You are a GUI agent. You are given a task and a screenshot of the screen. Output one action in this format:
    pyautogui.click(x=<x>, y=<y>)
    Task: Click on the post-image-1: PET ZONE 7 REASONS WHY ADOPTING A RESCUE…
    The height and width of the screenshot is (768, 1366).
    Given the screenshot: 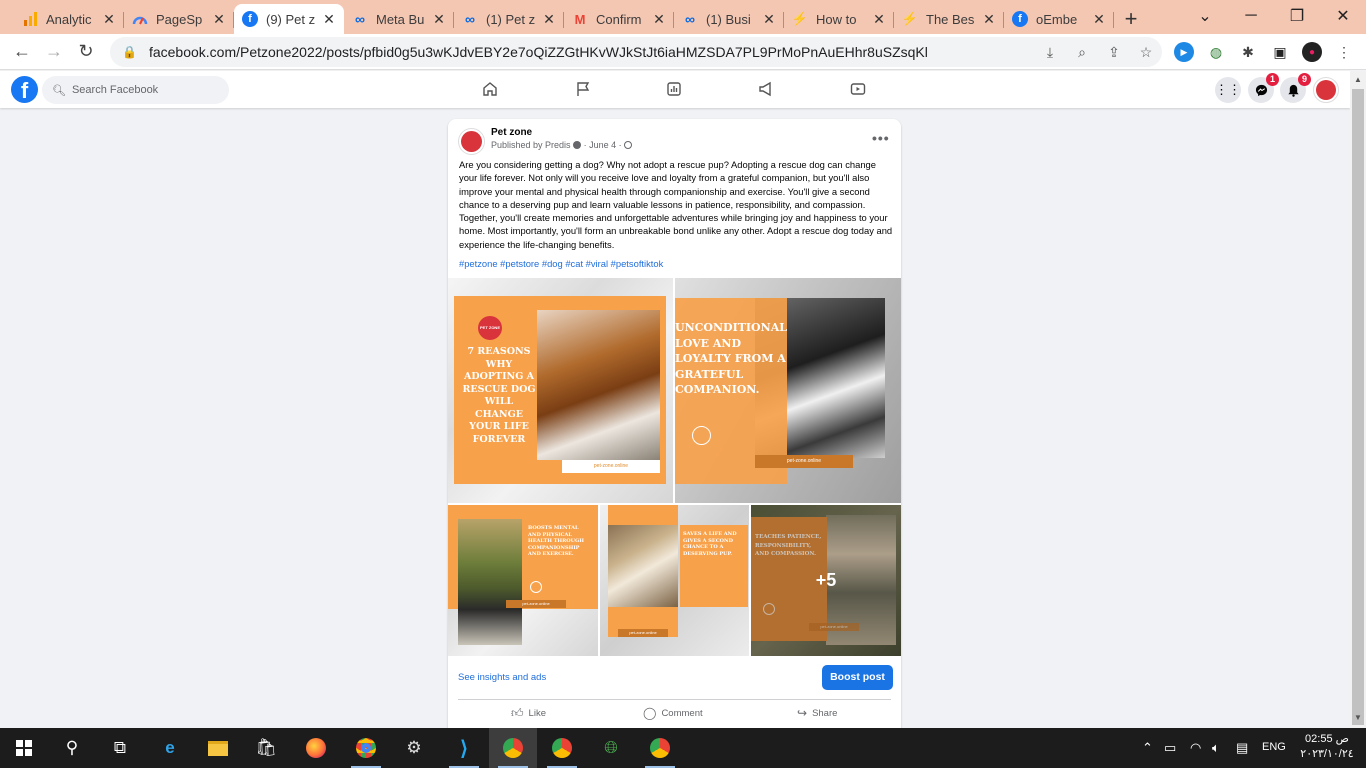 What is the action you would take?
    pyautogui.click(x=560, y=390)
    